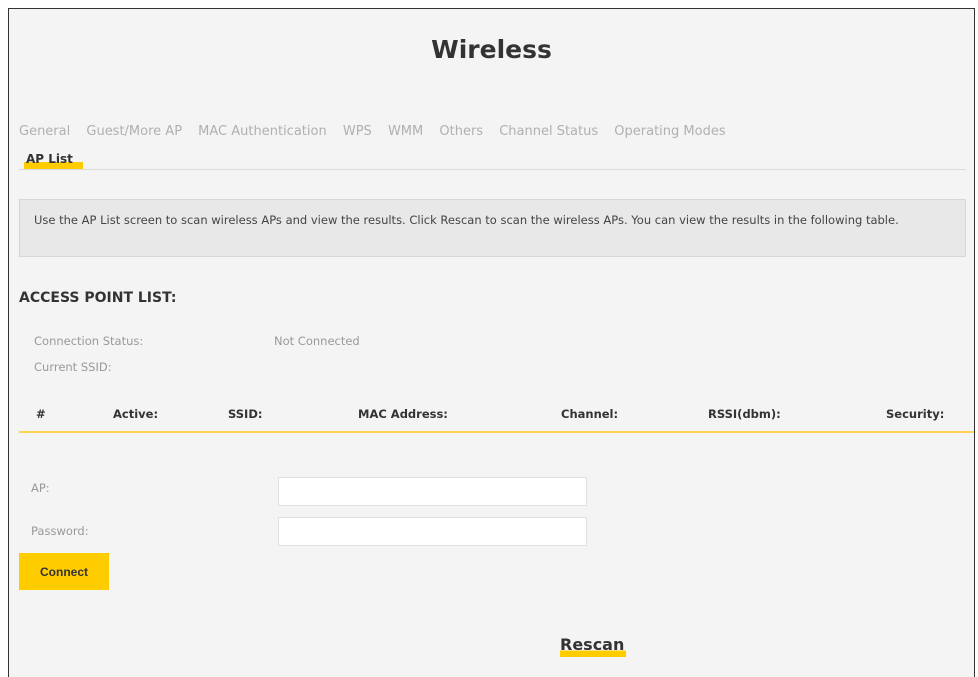 This screenshot has height=677, width=978. Describe the element at coordinates (432, 491) in the screenshot. I see `ap-input` at that location.